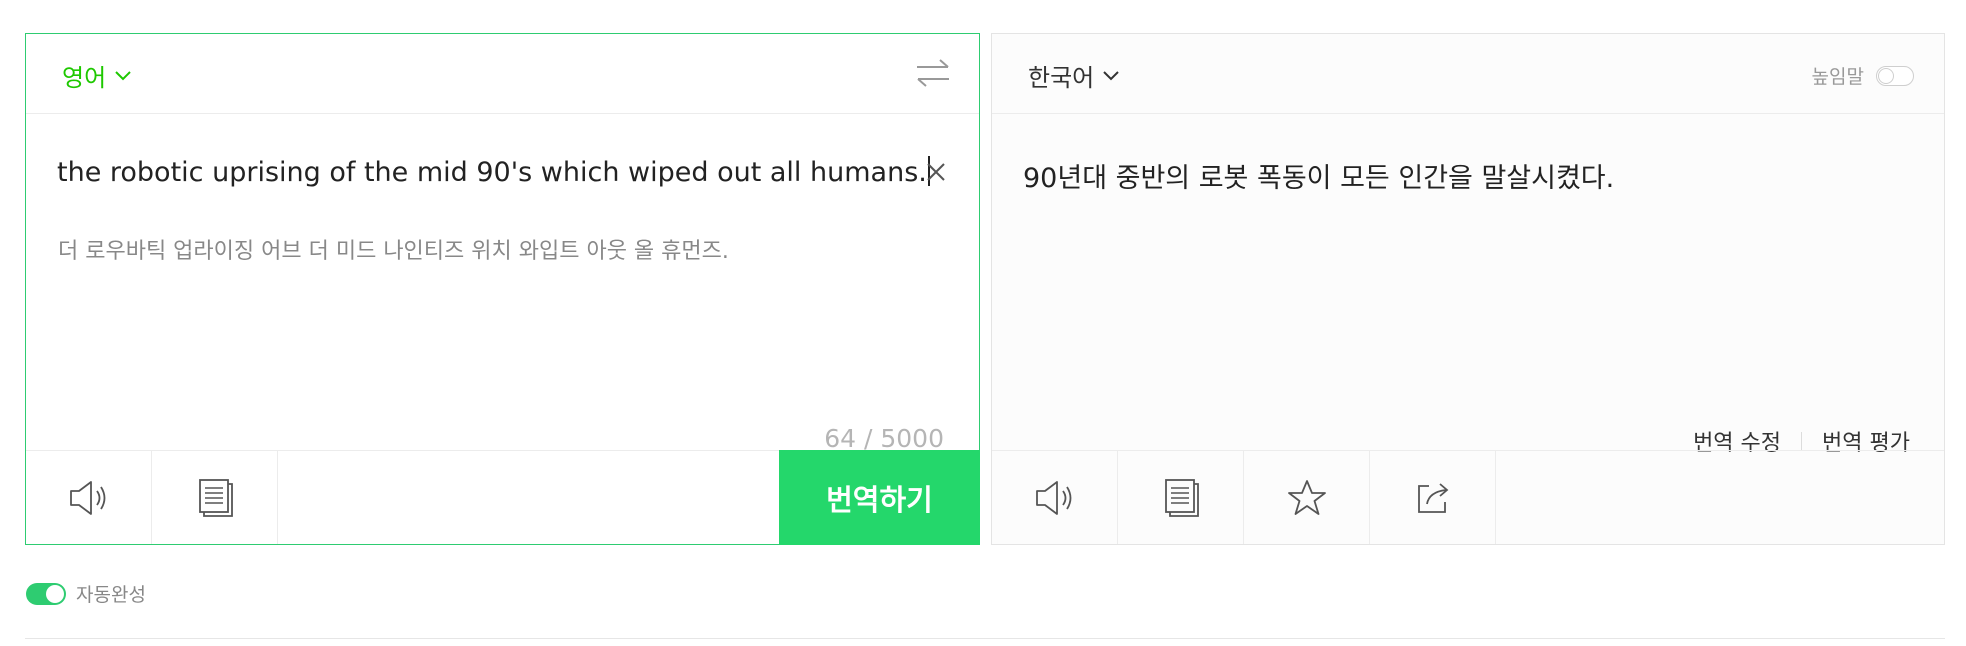 The height and width of the screenshot is (646, 1966). What do you see at coordinates (985, 638) in the screenshot?
I see `section-divider` at bounding box center [985, 638].